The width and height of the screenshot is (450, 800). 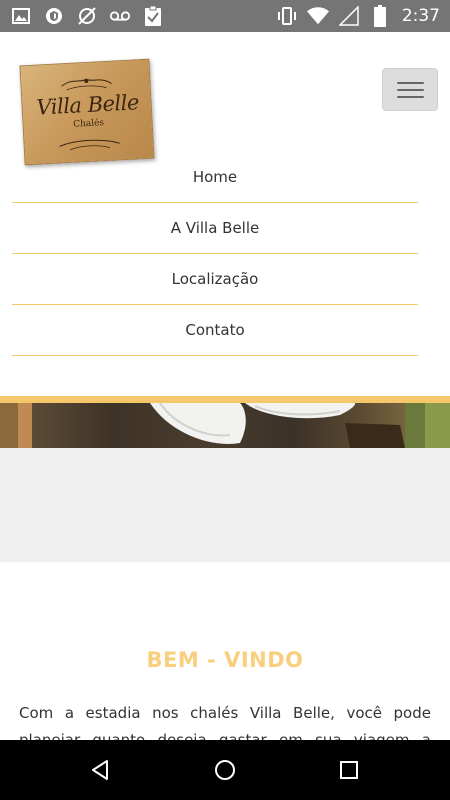 What do you see at coordinates (380, 16) in the screenshot?
I see `battery-icon` at bounding box center [380, 16].